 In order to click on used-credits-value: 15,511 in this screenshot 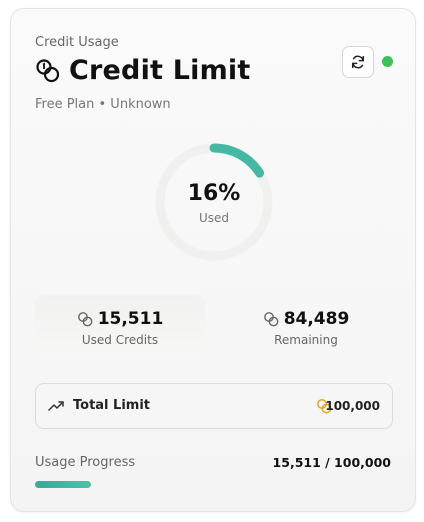, I will do `click(130, 319)`.